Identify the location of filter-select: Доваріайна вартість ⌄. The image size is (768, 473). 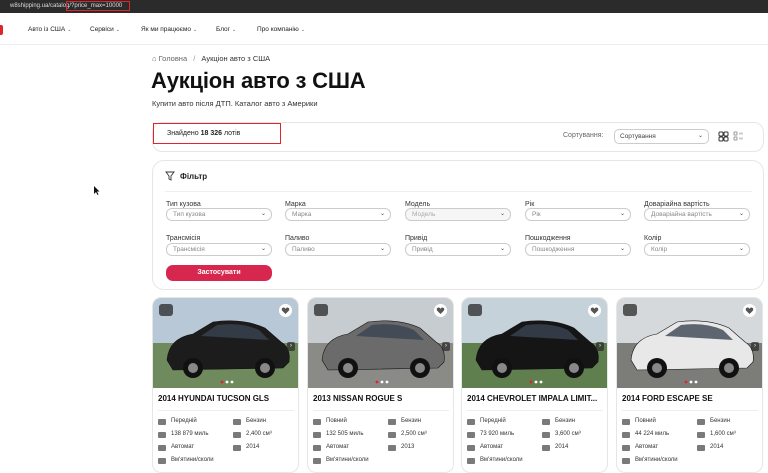
(697, 214).